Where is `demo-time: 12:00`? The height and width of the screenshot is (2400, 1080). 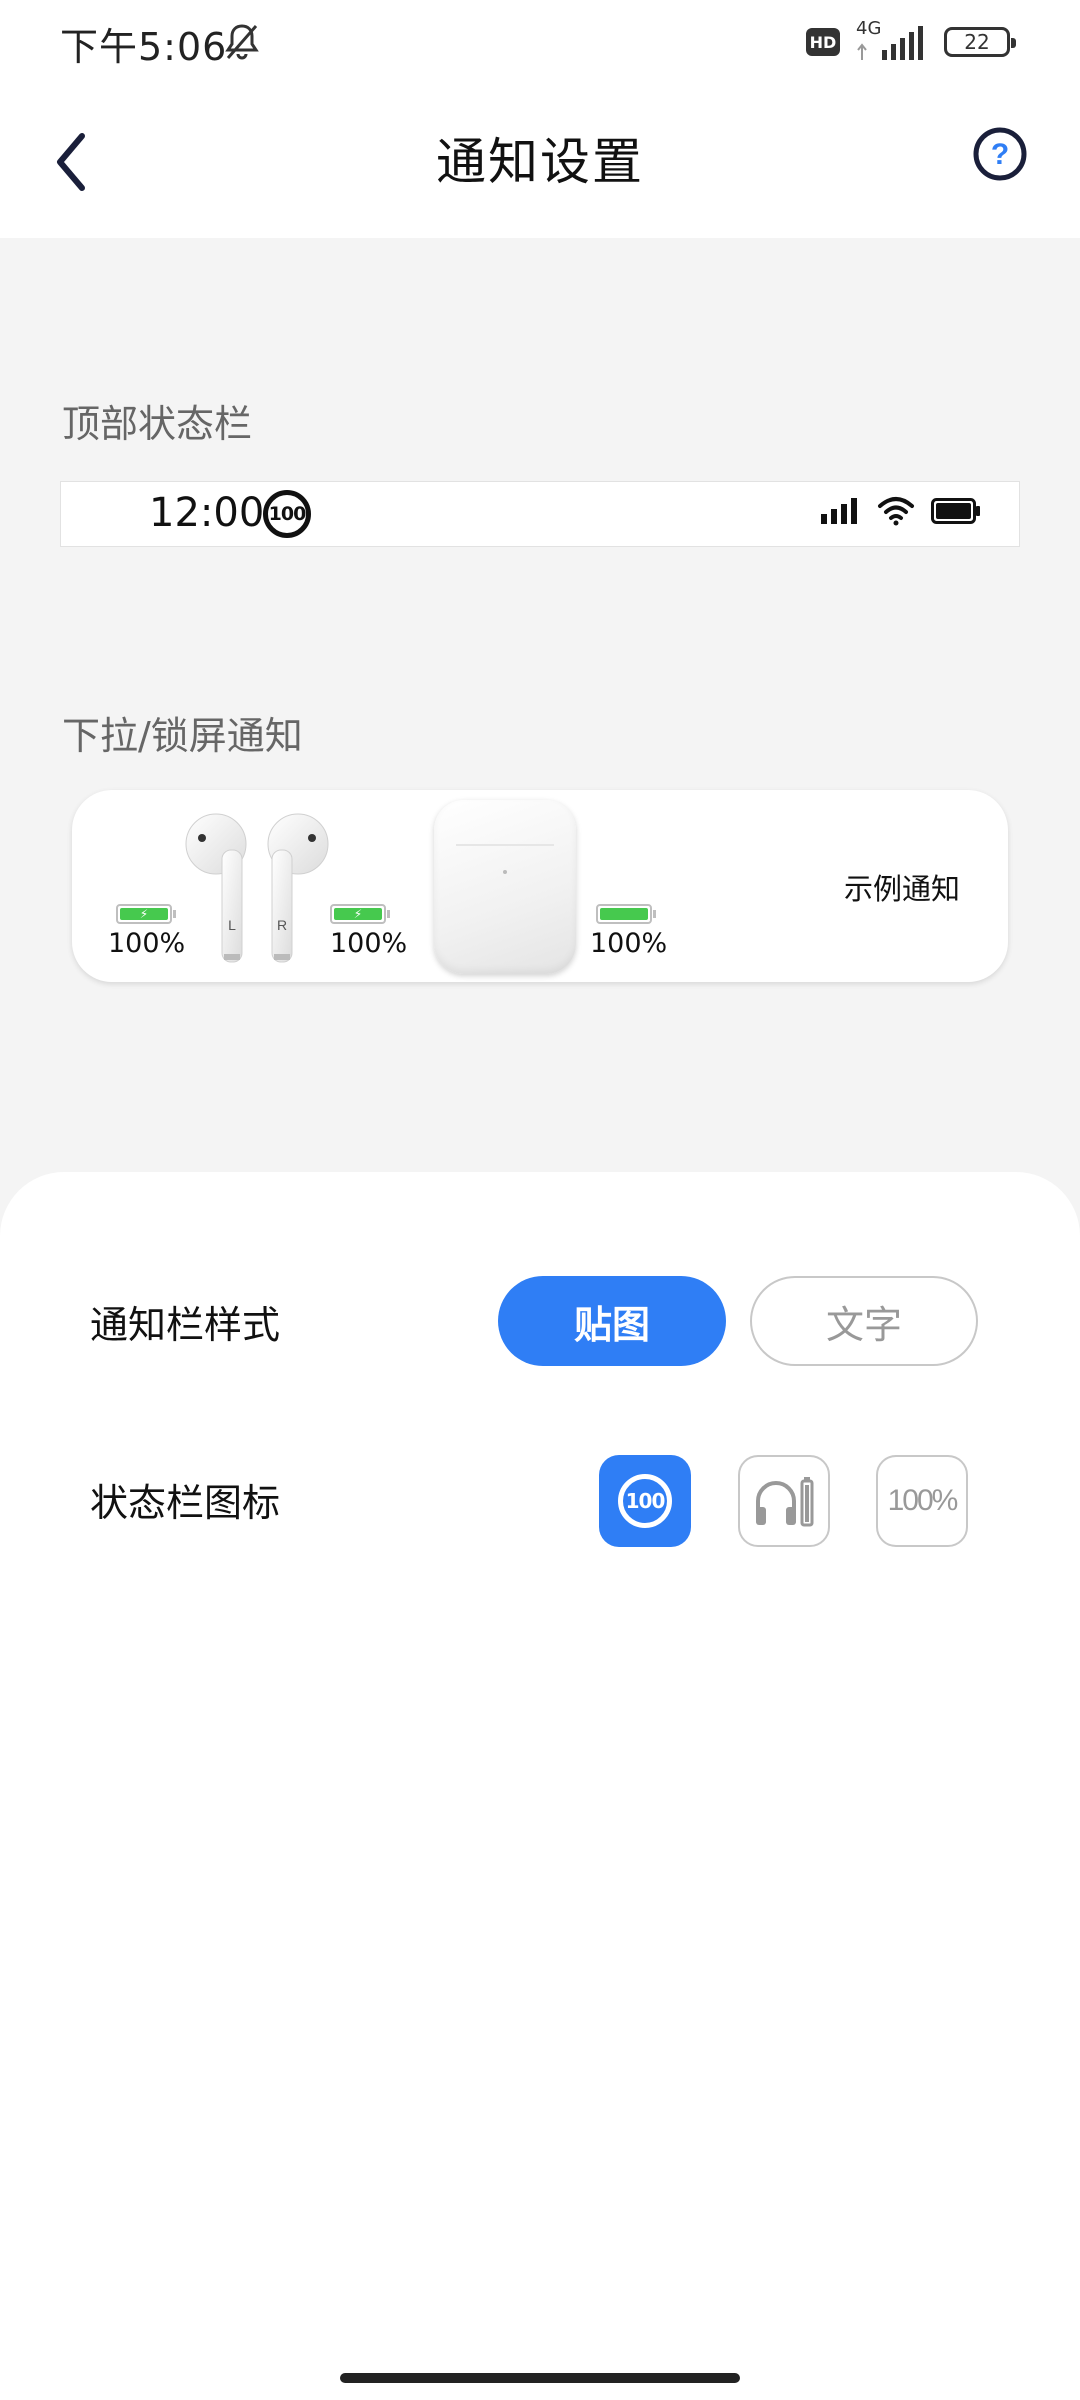
demo-time: 12:00 is located at coordinates (207, 513).